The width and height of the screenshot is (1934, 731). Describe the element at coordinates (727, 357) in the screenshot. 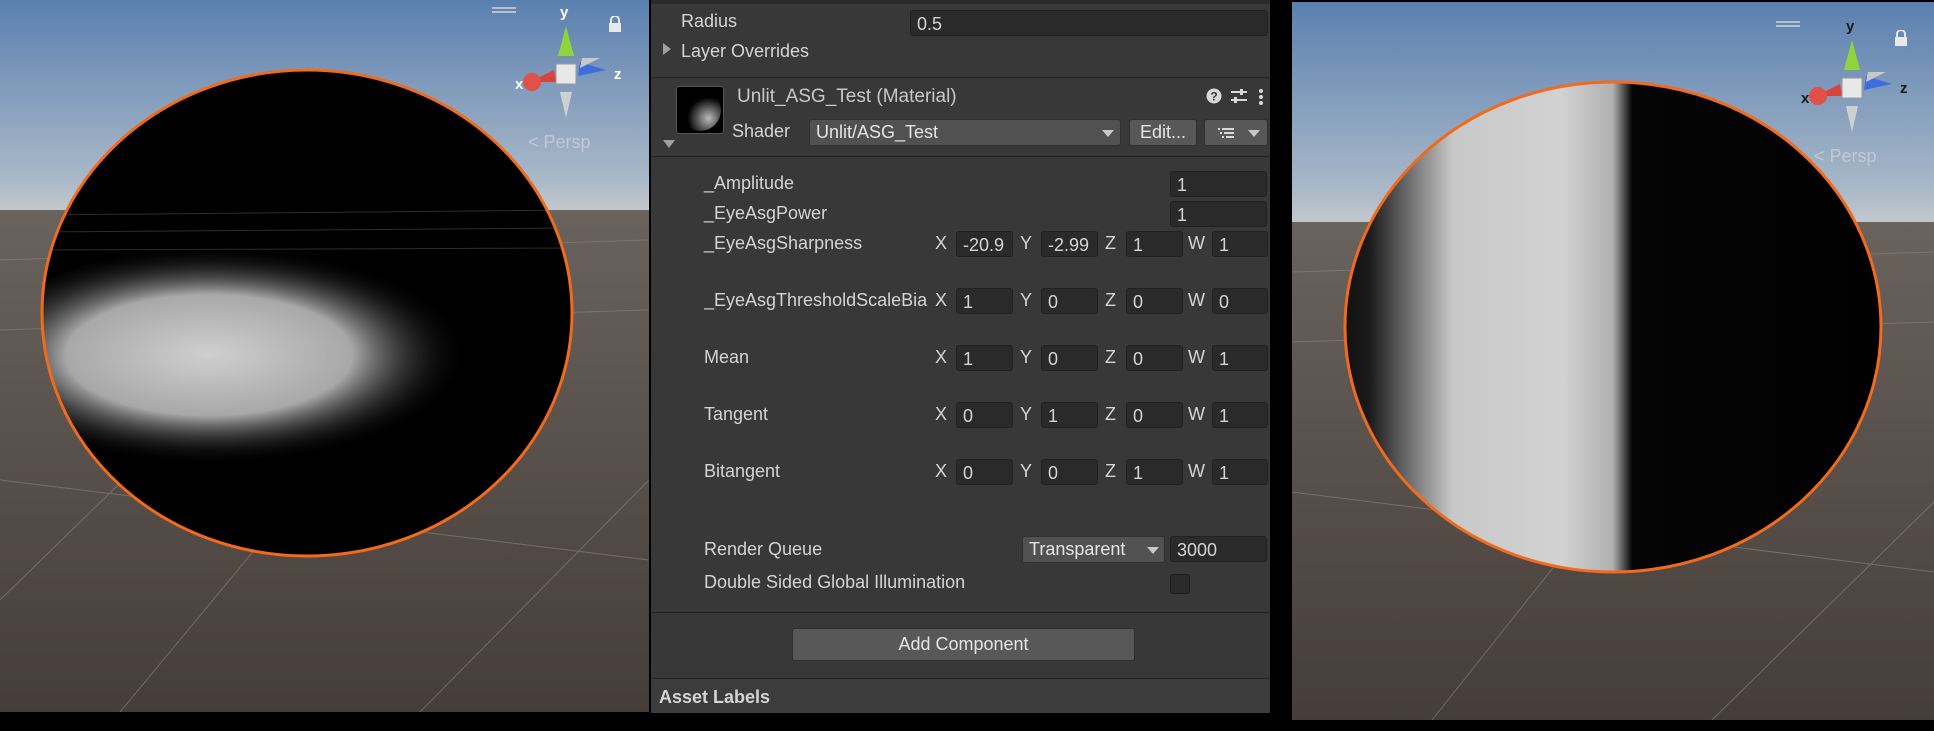

I see `mean-label: Mean` at that location.